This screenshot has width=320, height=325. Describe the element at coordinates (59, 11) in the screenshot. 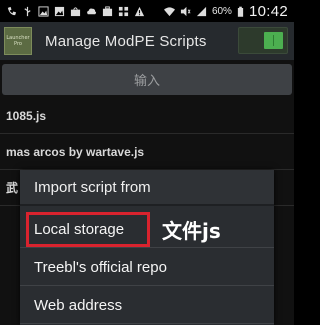

I see `photo-icon` at that location.